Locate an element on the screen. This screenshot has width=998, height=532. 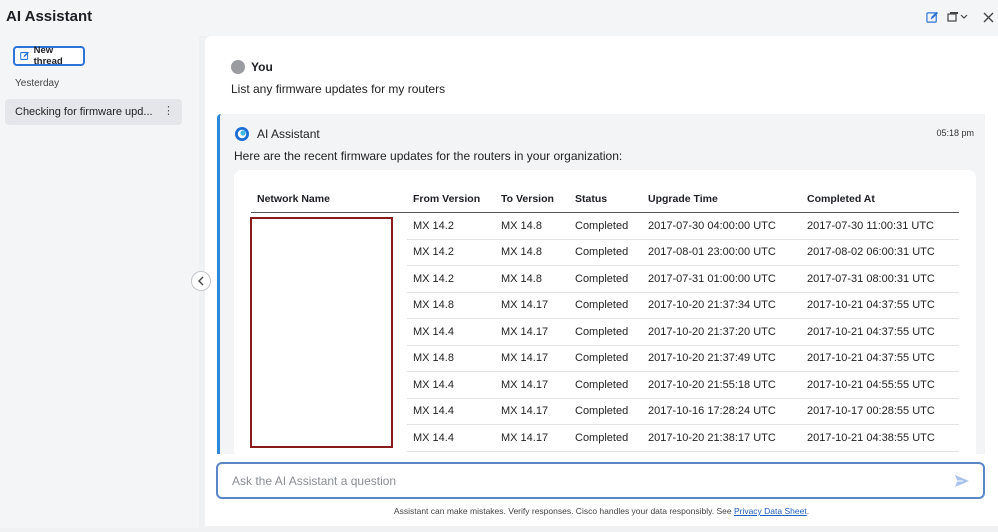
send-icon is located at coordinates (962, 481).